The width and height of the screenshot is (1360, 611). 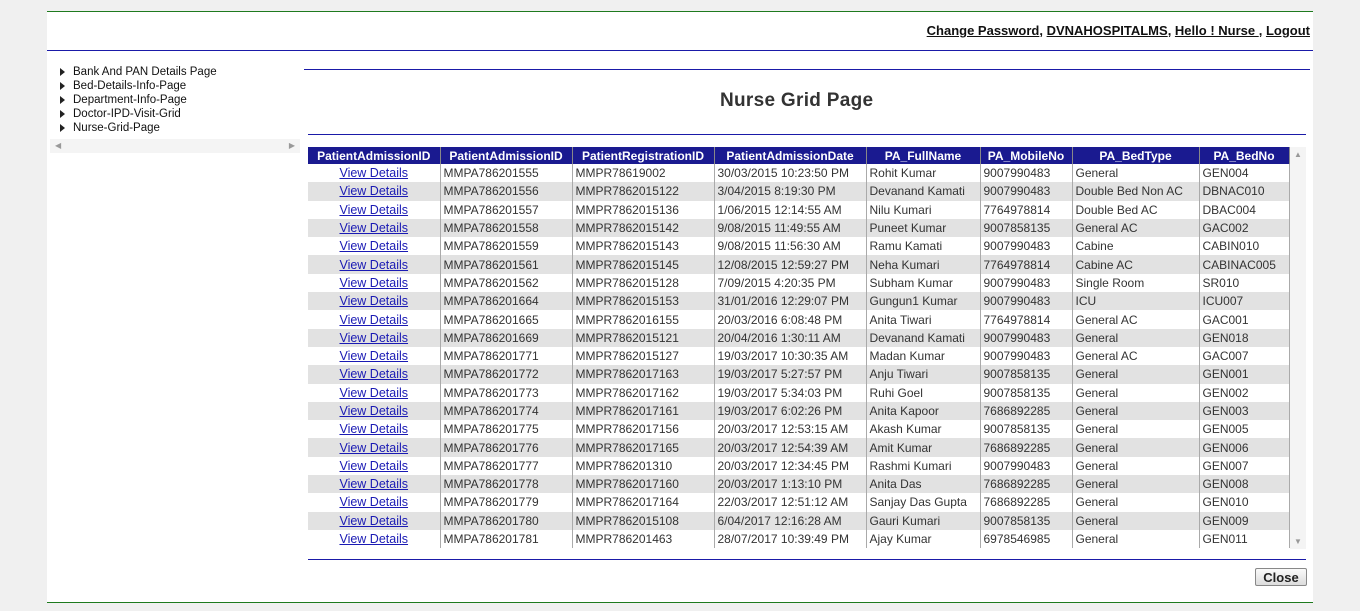 What do you see at coordinates (643, 466) in the screenshot?
I see `table-cell: MMPR786201310` at bounding box center [643, 466].